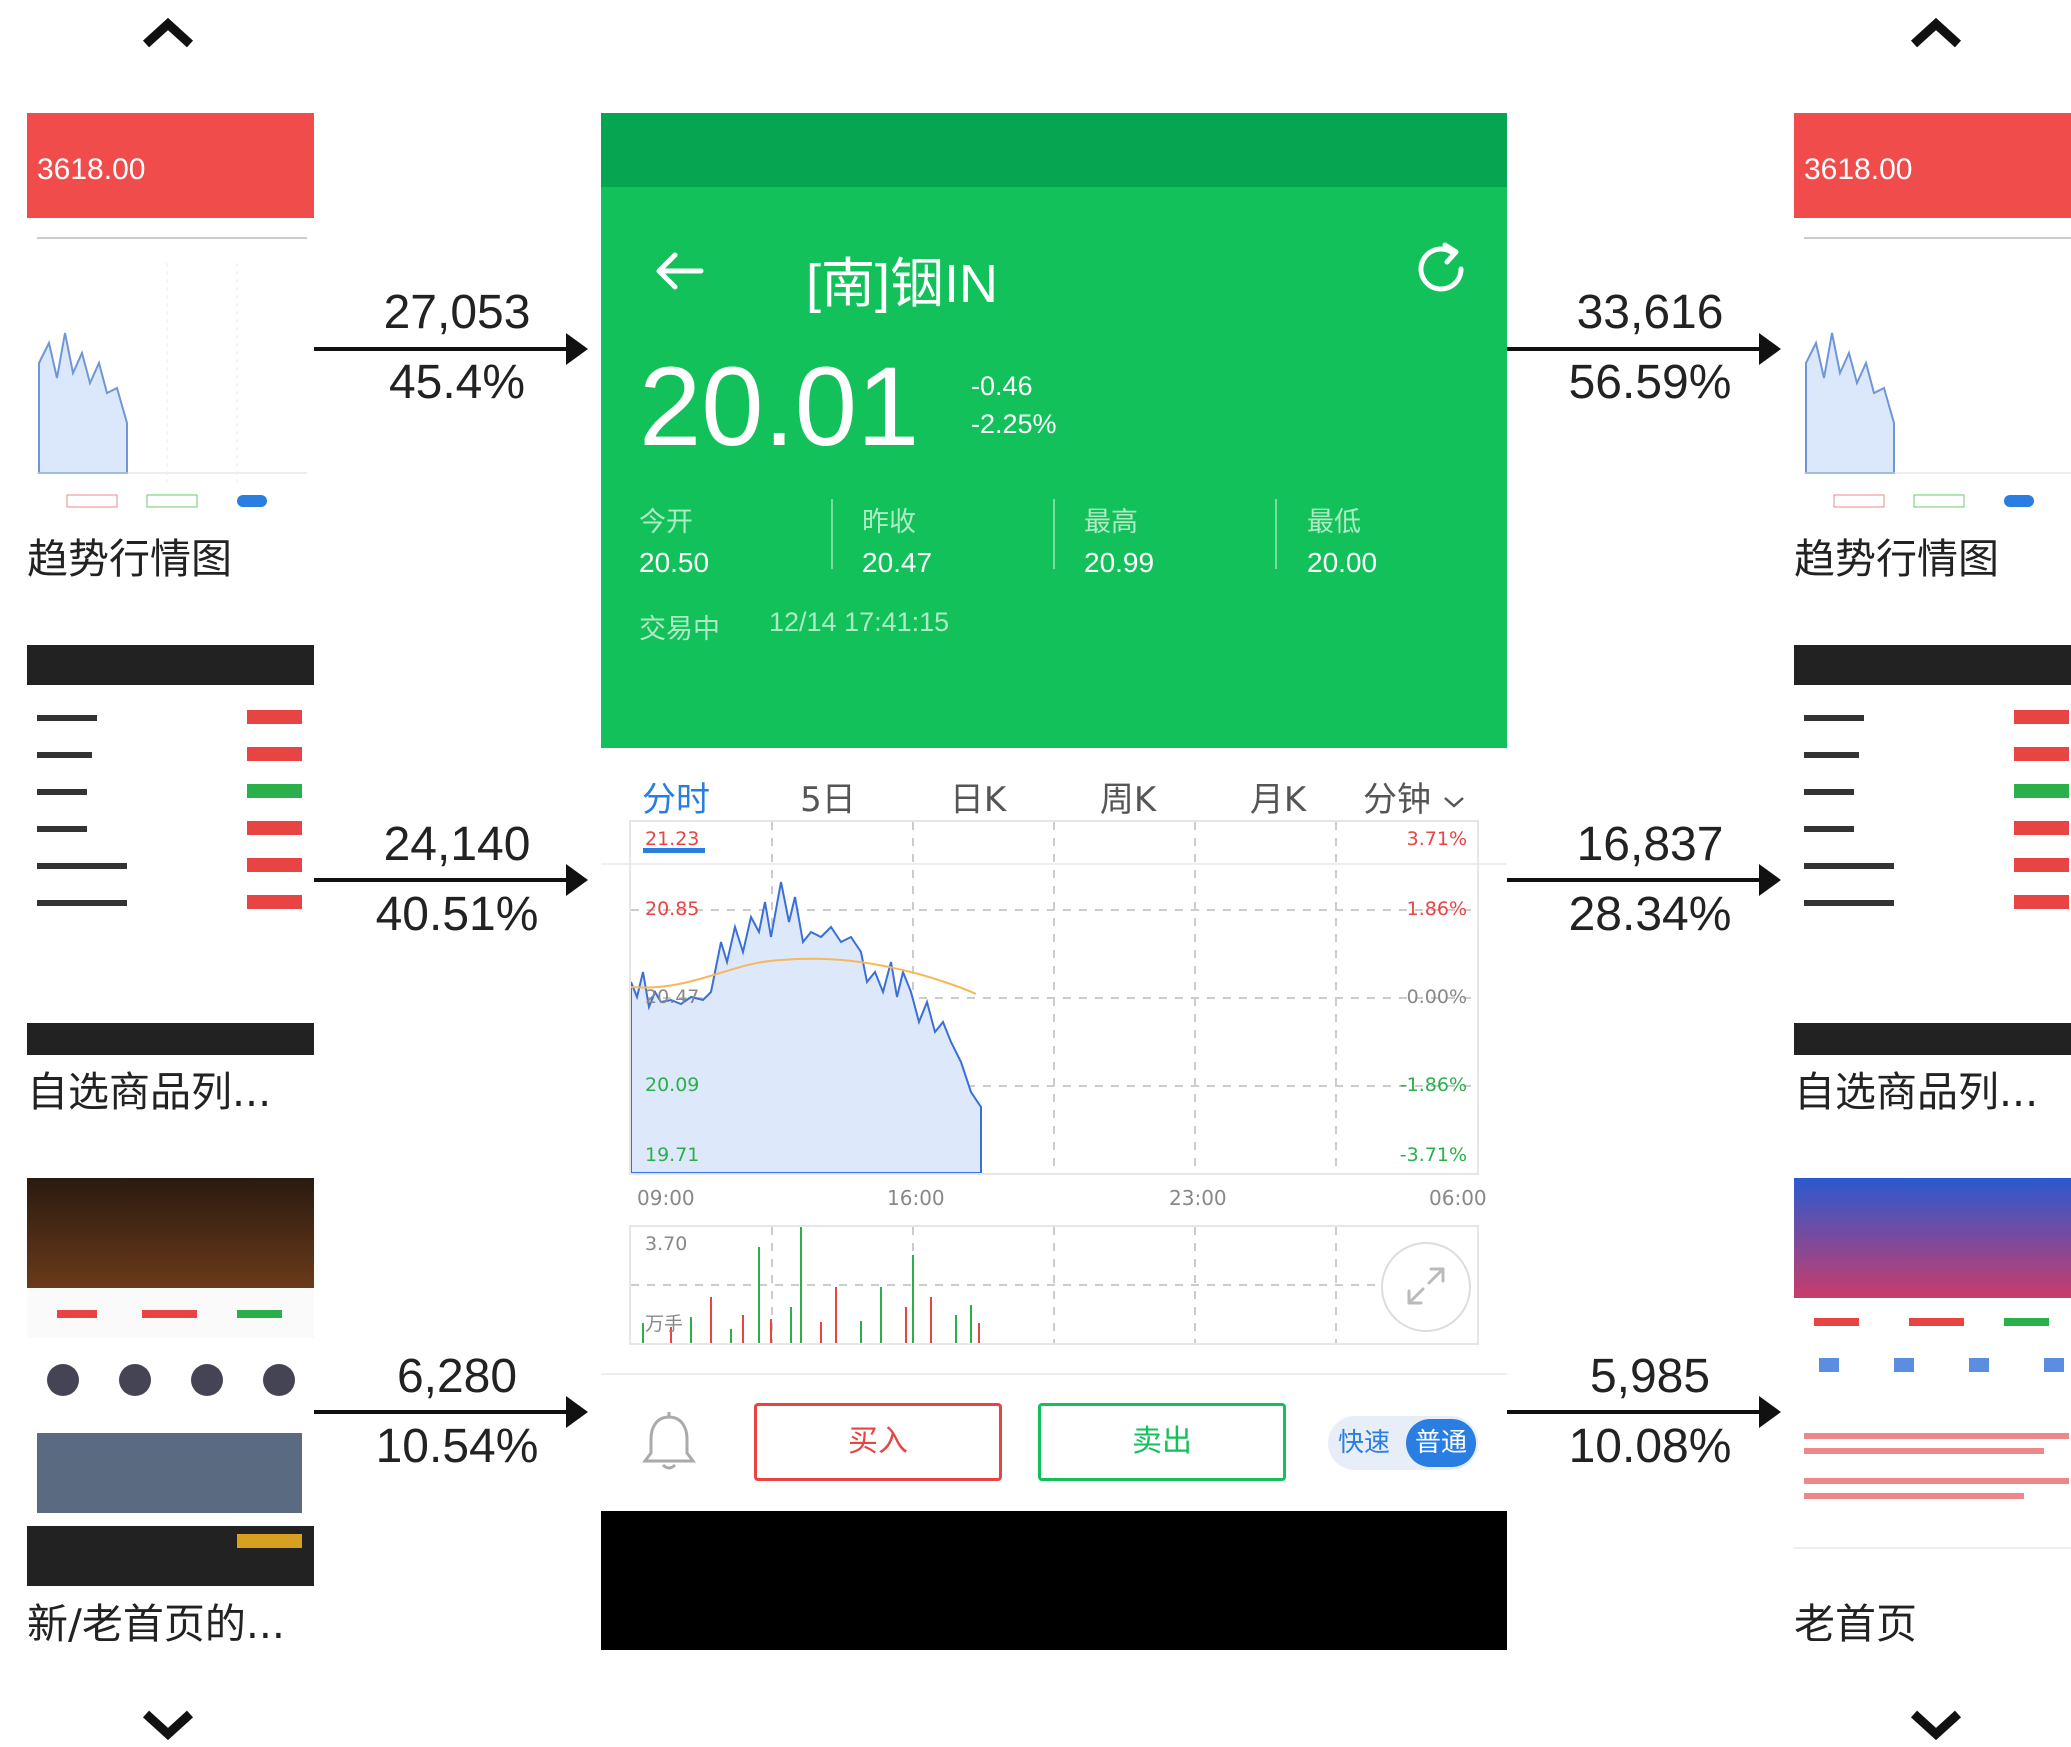 Image resolution: width=2071 pixels, height=1747 pixels. What do you see at coordinates (1195, 539) in the screenshot?
I see `stat-high: 最高 20.99` at bounding box center [1195, 539].